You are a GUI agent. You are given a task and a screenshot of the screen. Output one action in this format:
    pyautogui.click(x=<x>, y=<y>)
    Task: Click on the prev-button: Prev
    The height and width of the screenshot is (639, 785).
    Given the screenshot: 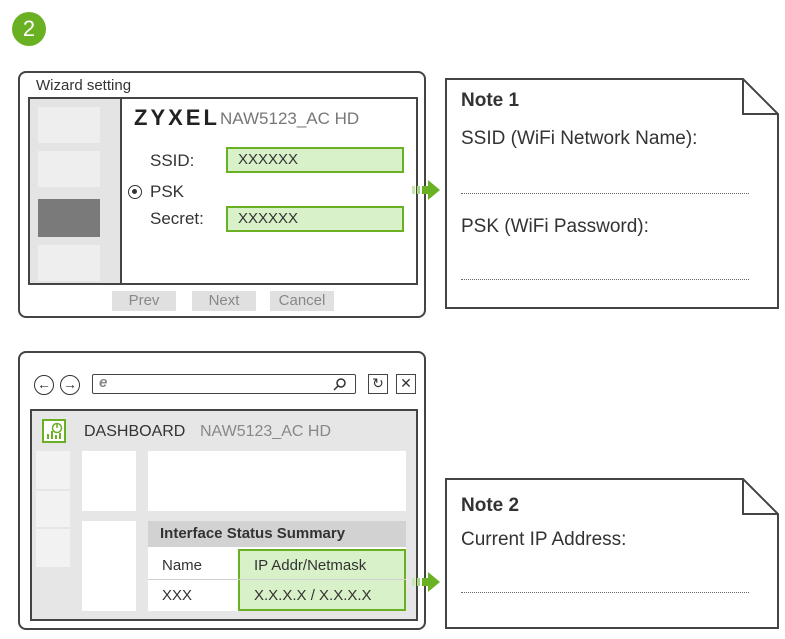 What is the action you would take?
    pyautogui.click(x=144, y=301)
    